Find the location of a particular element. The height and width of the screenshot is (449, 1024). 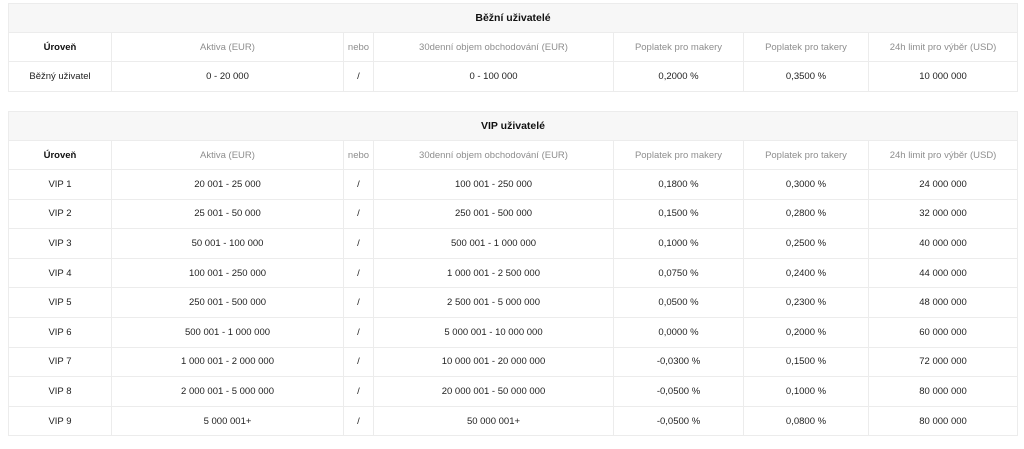

cell-assets: 5 000 001+ is located at coordinates (227, 421).